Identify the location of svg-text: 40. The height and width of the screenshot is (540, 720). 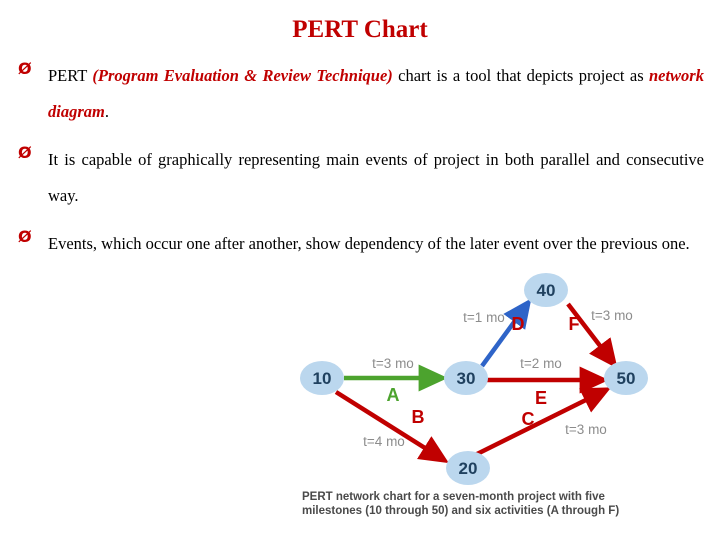
(546, 290).